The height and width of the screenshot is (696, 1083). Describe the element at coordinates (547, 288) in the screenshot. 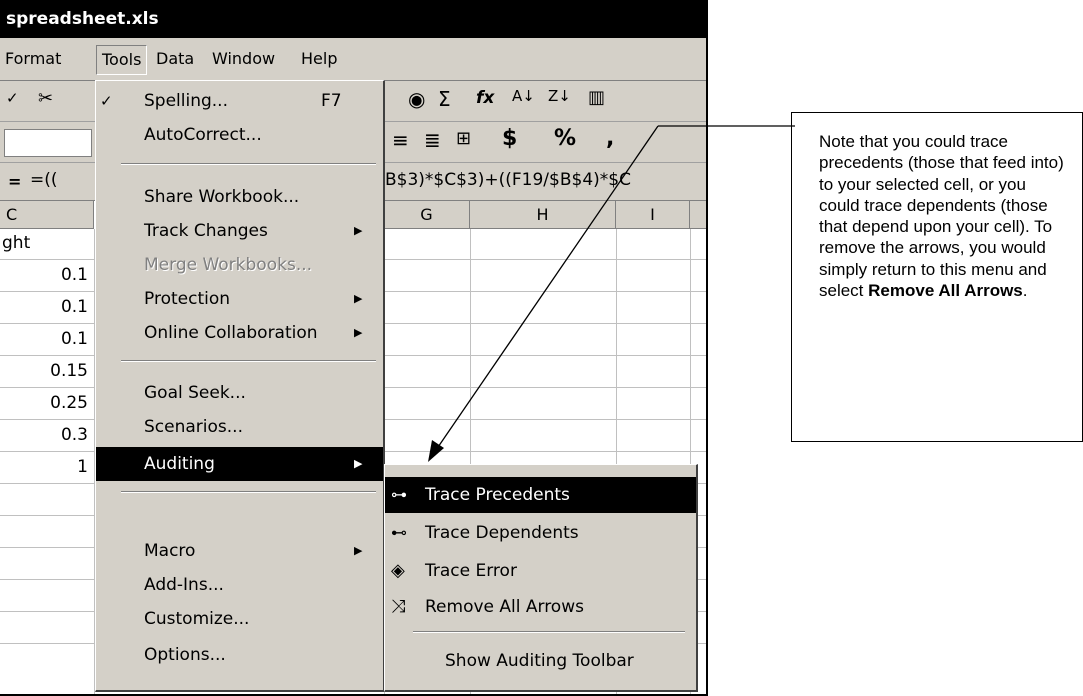

I see `callout-pointer` at that location.